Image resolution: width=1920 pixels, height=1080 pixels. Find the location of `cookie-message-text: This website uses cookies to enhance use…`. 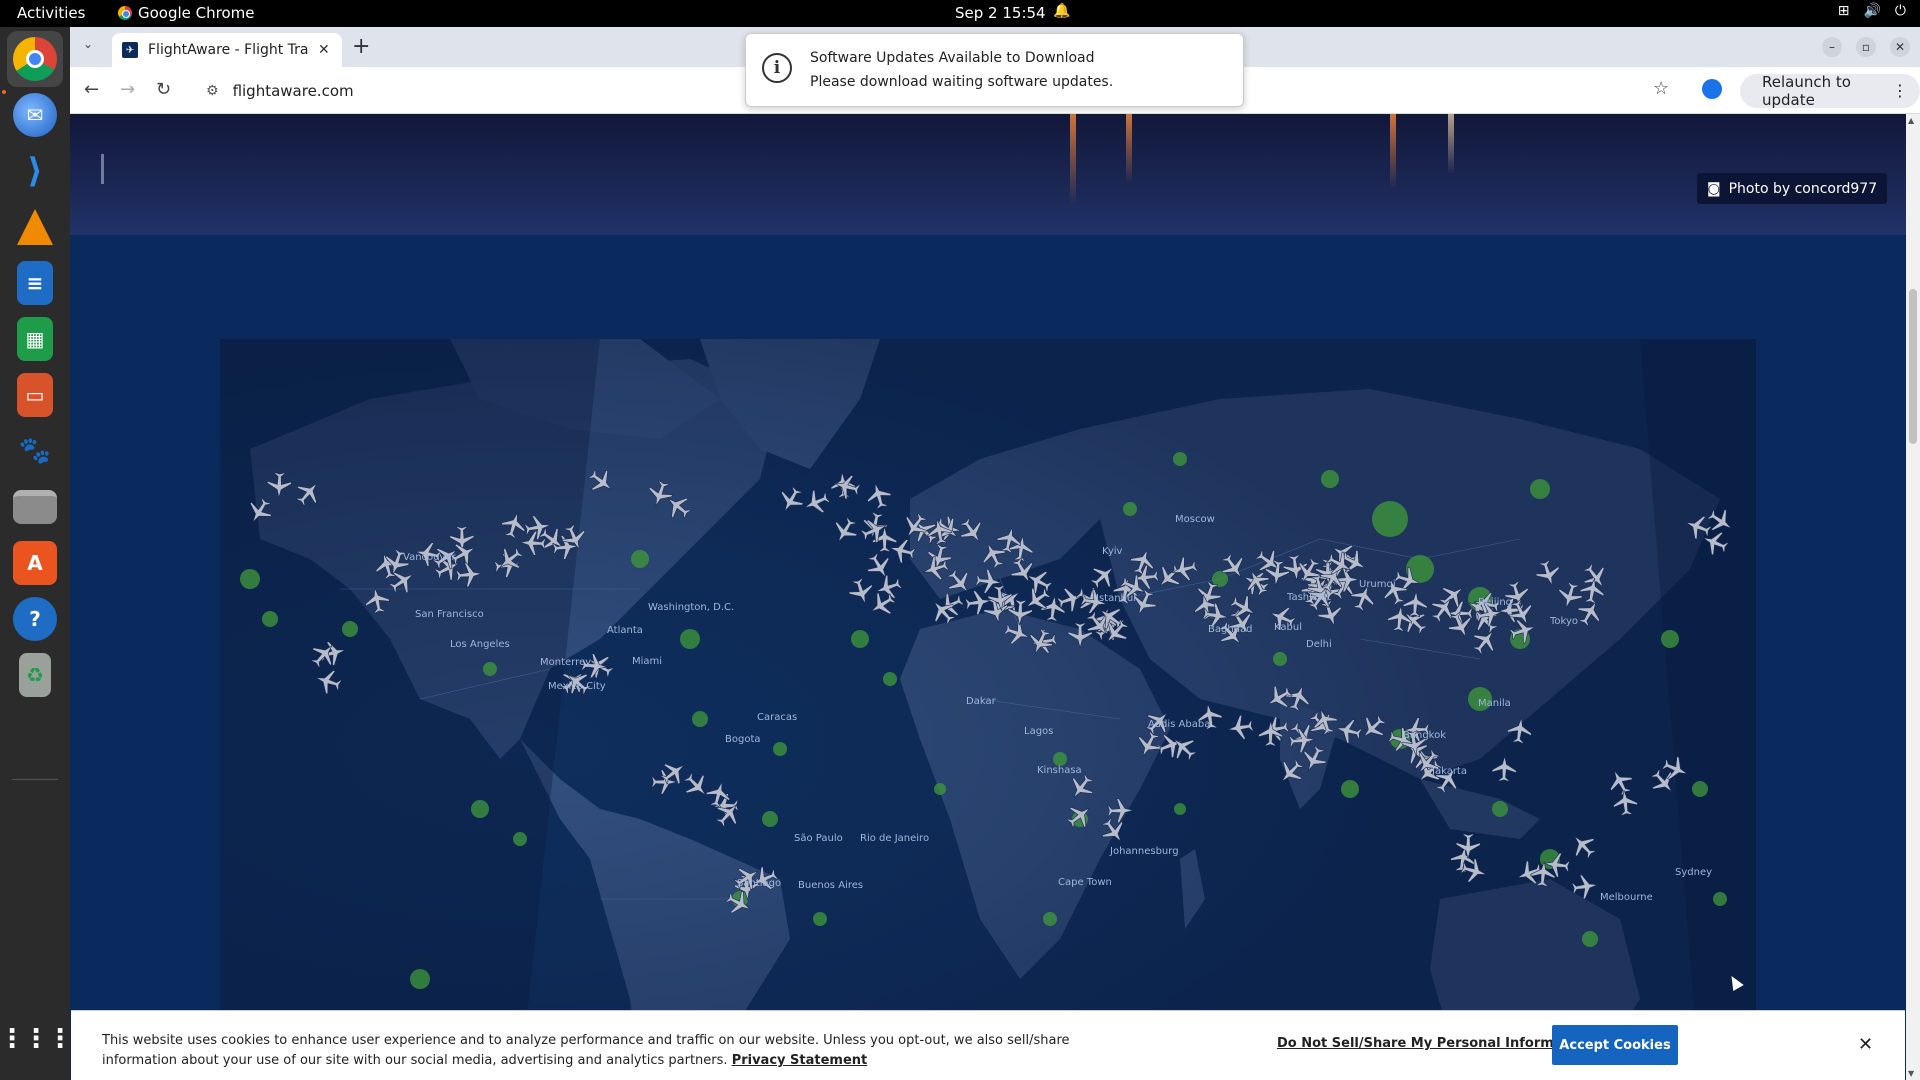

cookie-message-text: This website uses cookies to enhance use… is located at coordinates (586, 1050).